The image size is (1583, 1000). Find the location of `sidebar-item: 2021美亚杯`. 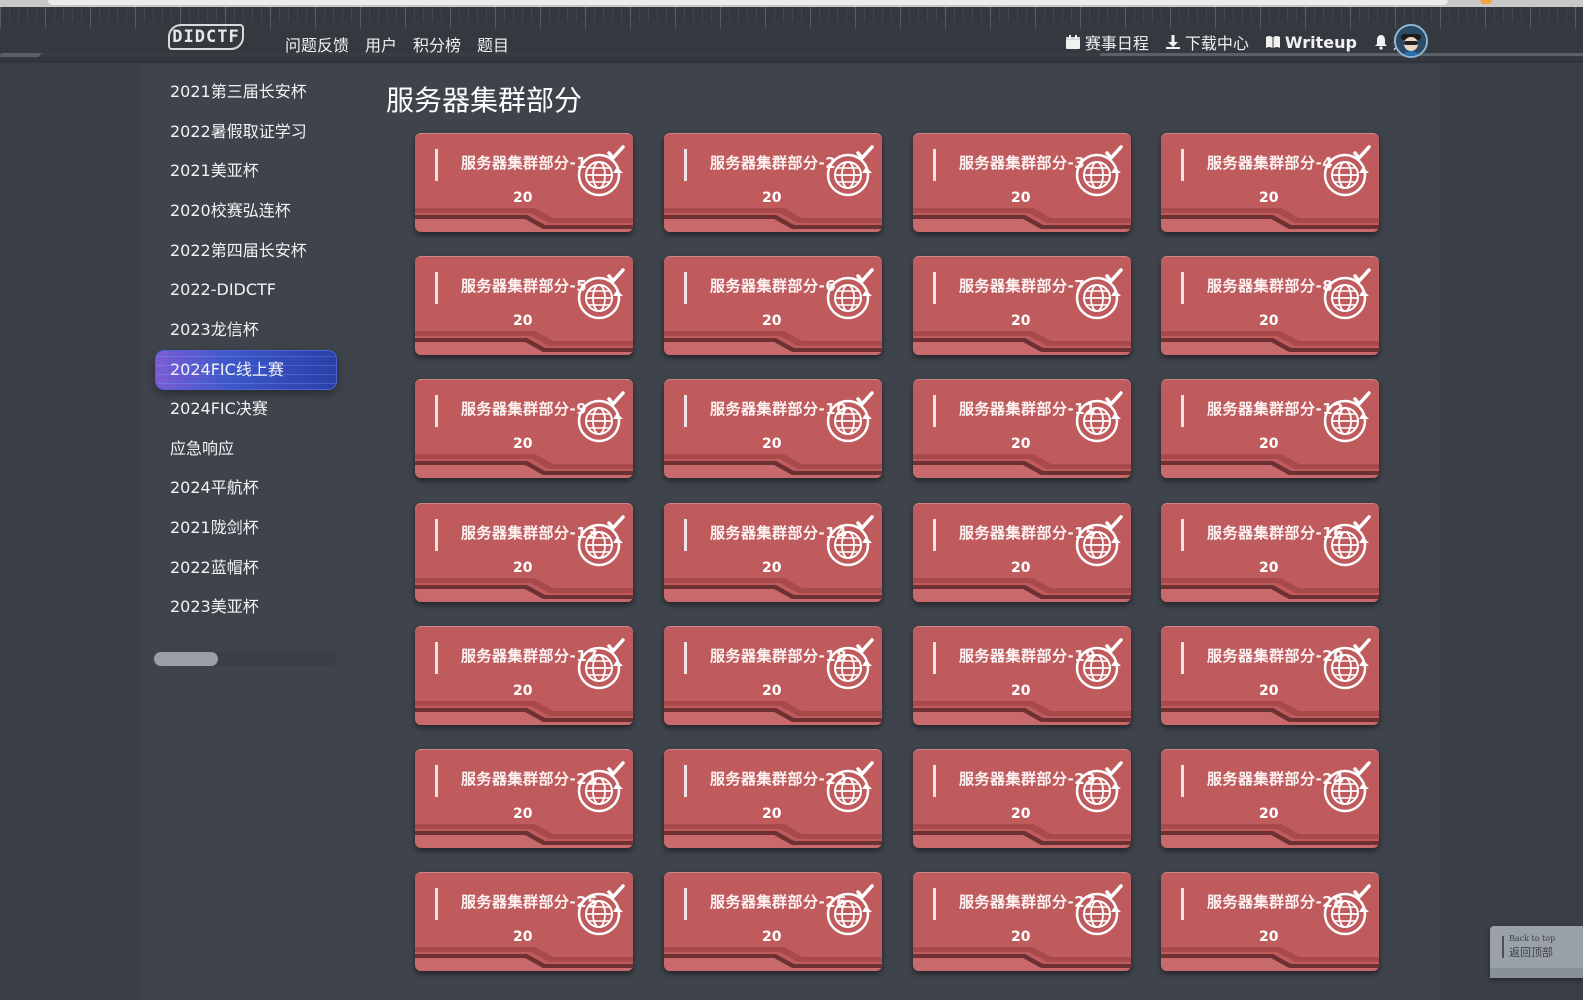

sidebar-item: 2021美亚杯 is located at coordinates (246, 179).